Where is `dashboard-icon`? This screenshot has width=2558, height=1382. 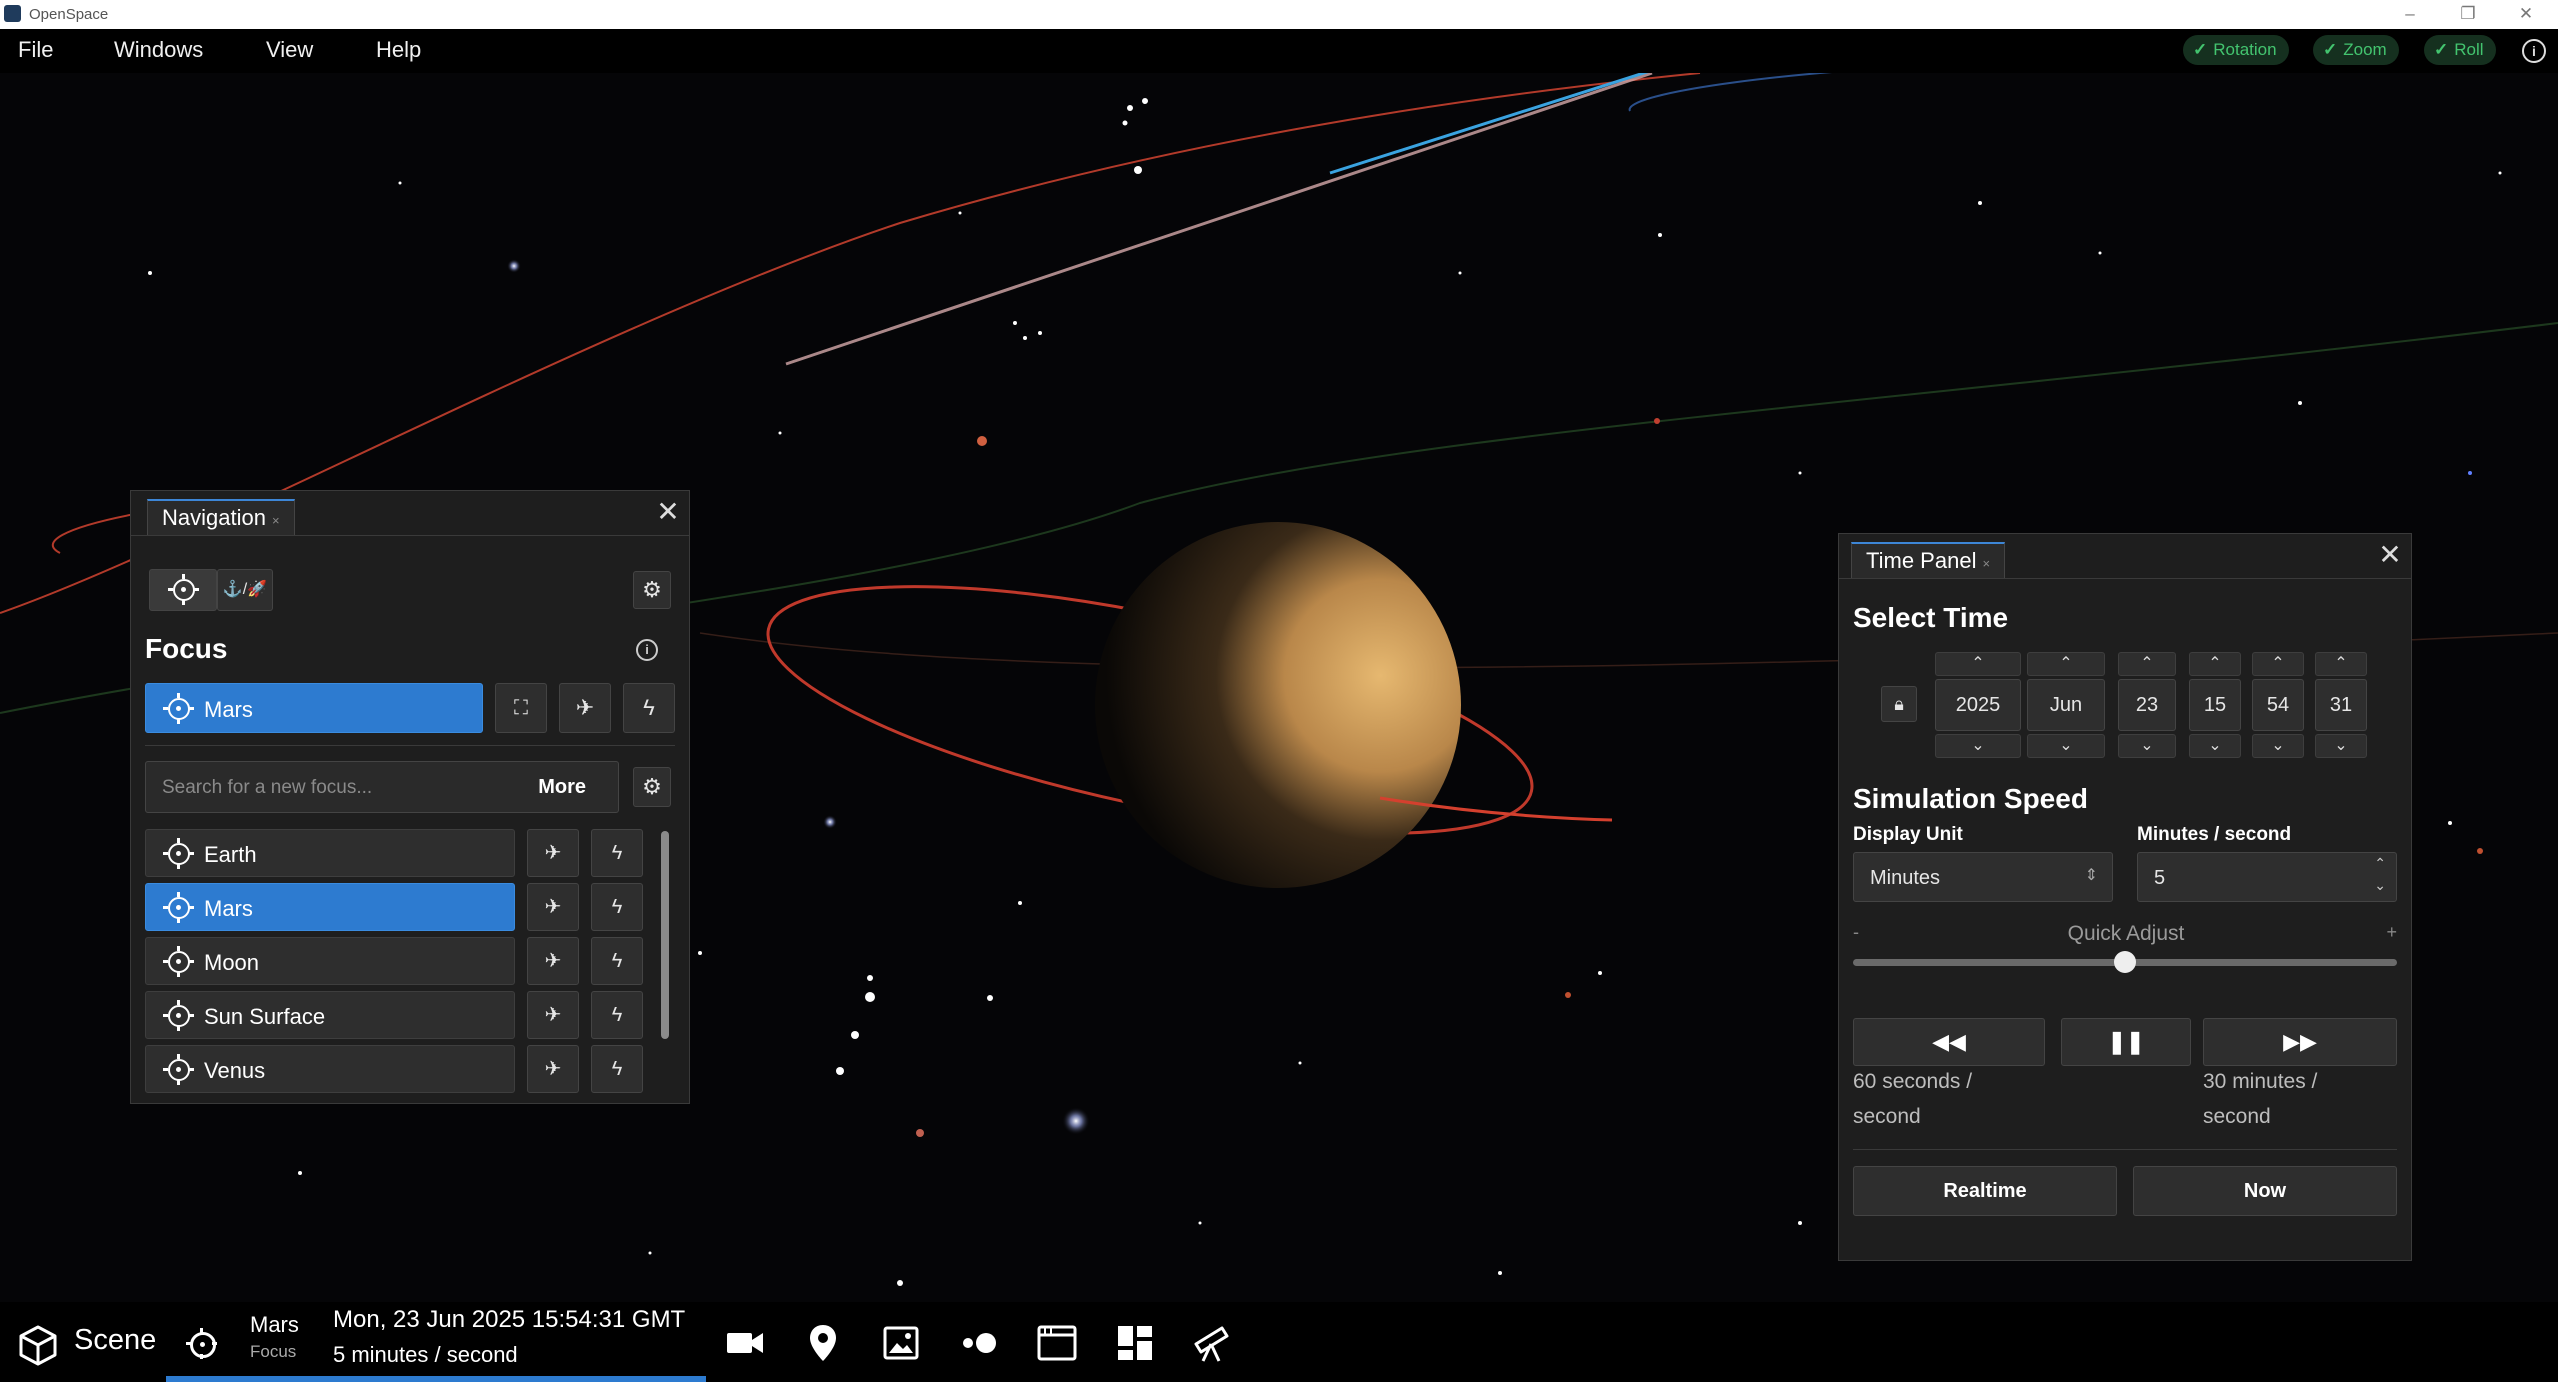 dashboard-icon is located at coordinates (1135, 1343).